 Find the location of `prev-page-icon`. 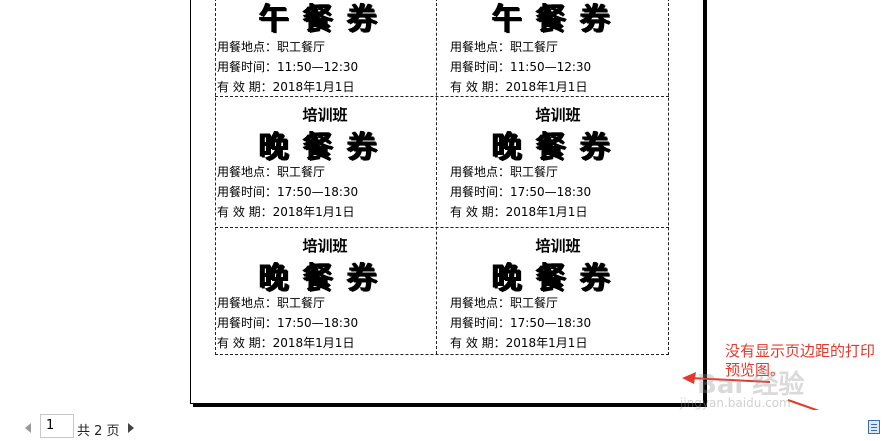

prev-page-icon is located at coordinates (28, 428).